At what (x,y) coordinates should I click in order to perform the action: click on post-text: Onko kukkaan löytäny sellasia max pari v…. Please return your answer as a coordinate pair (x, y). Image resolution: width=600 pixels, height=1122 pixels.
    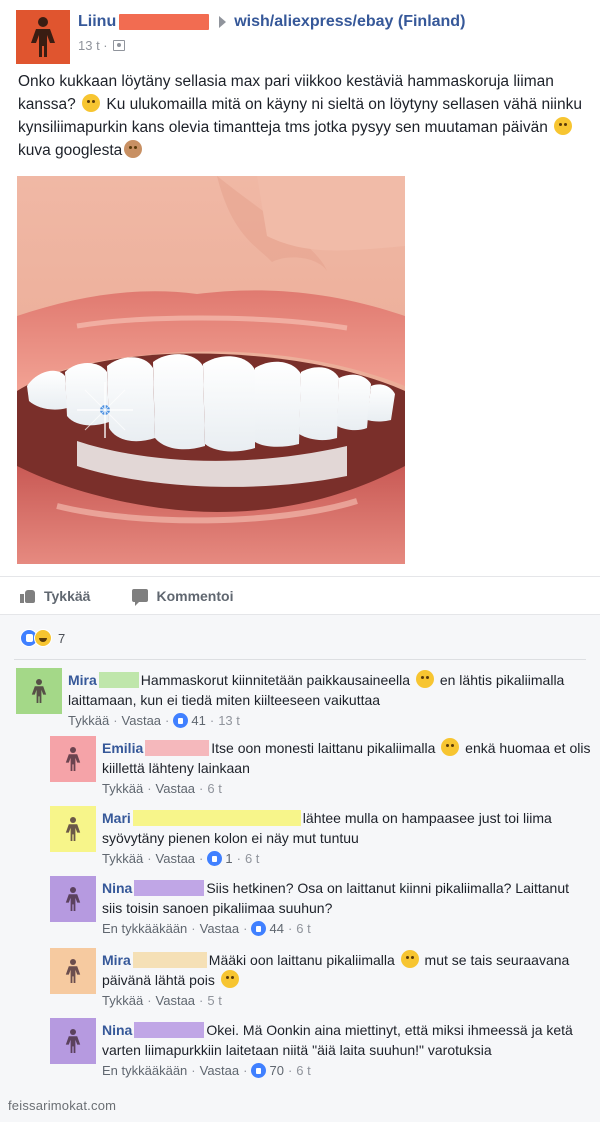
    Looking at the image, I should click on (303, 116).